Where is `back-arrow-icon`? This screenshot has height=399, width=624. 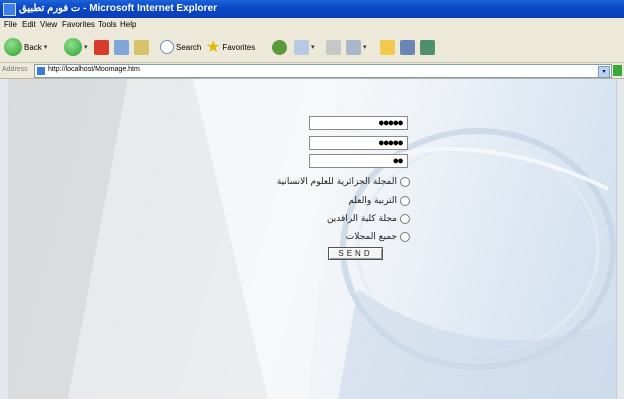
back-arrow-icon is located at coordinates (13, 47).